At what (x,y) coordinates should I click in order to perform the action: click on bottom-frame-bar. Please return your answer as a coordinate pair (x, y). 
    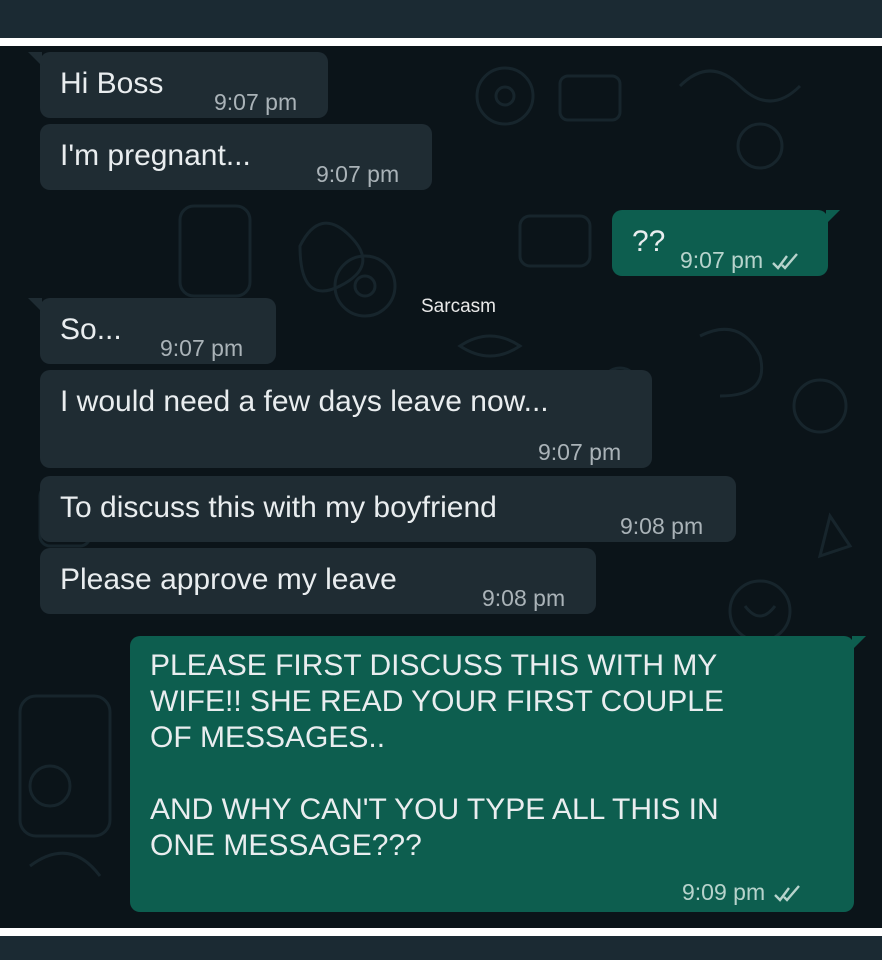
    Looking at the image, I should click on (441, 948).